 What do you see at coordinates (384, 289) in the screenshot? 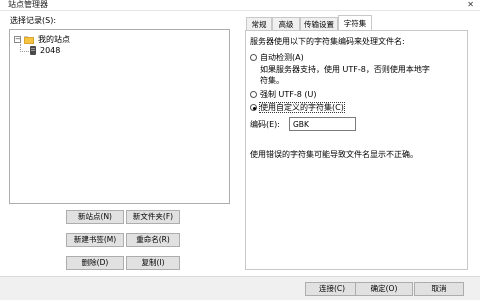
I see `ok-button: 确定(O)` at bounding box center [384, 289].